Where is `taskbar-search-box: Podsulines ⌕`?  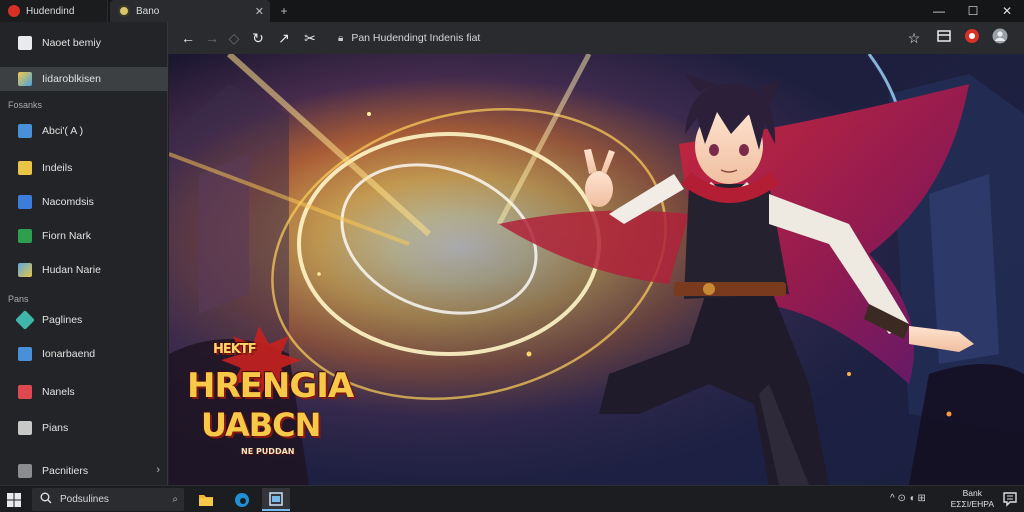
taskbar-search-box: Podsulines ⌕ is located at coordinates (108, 499).